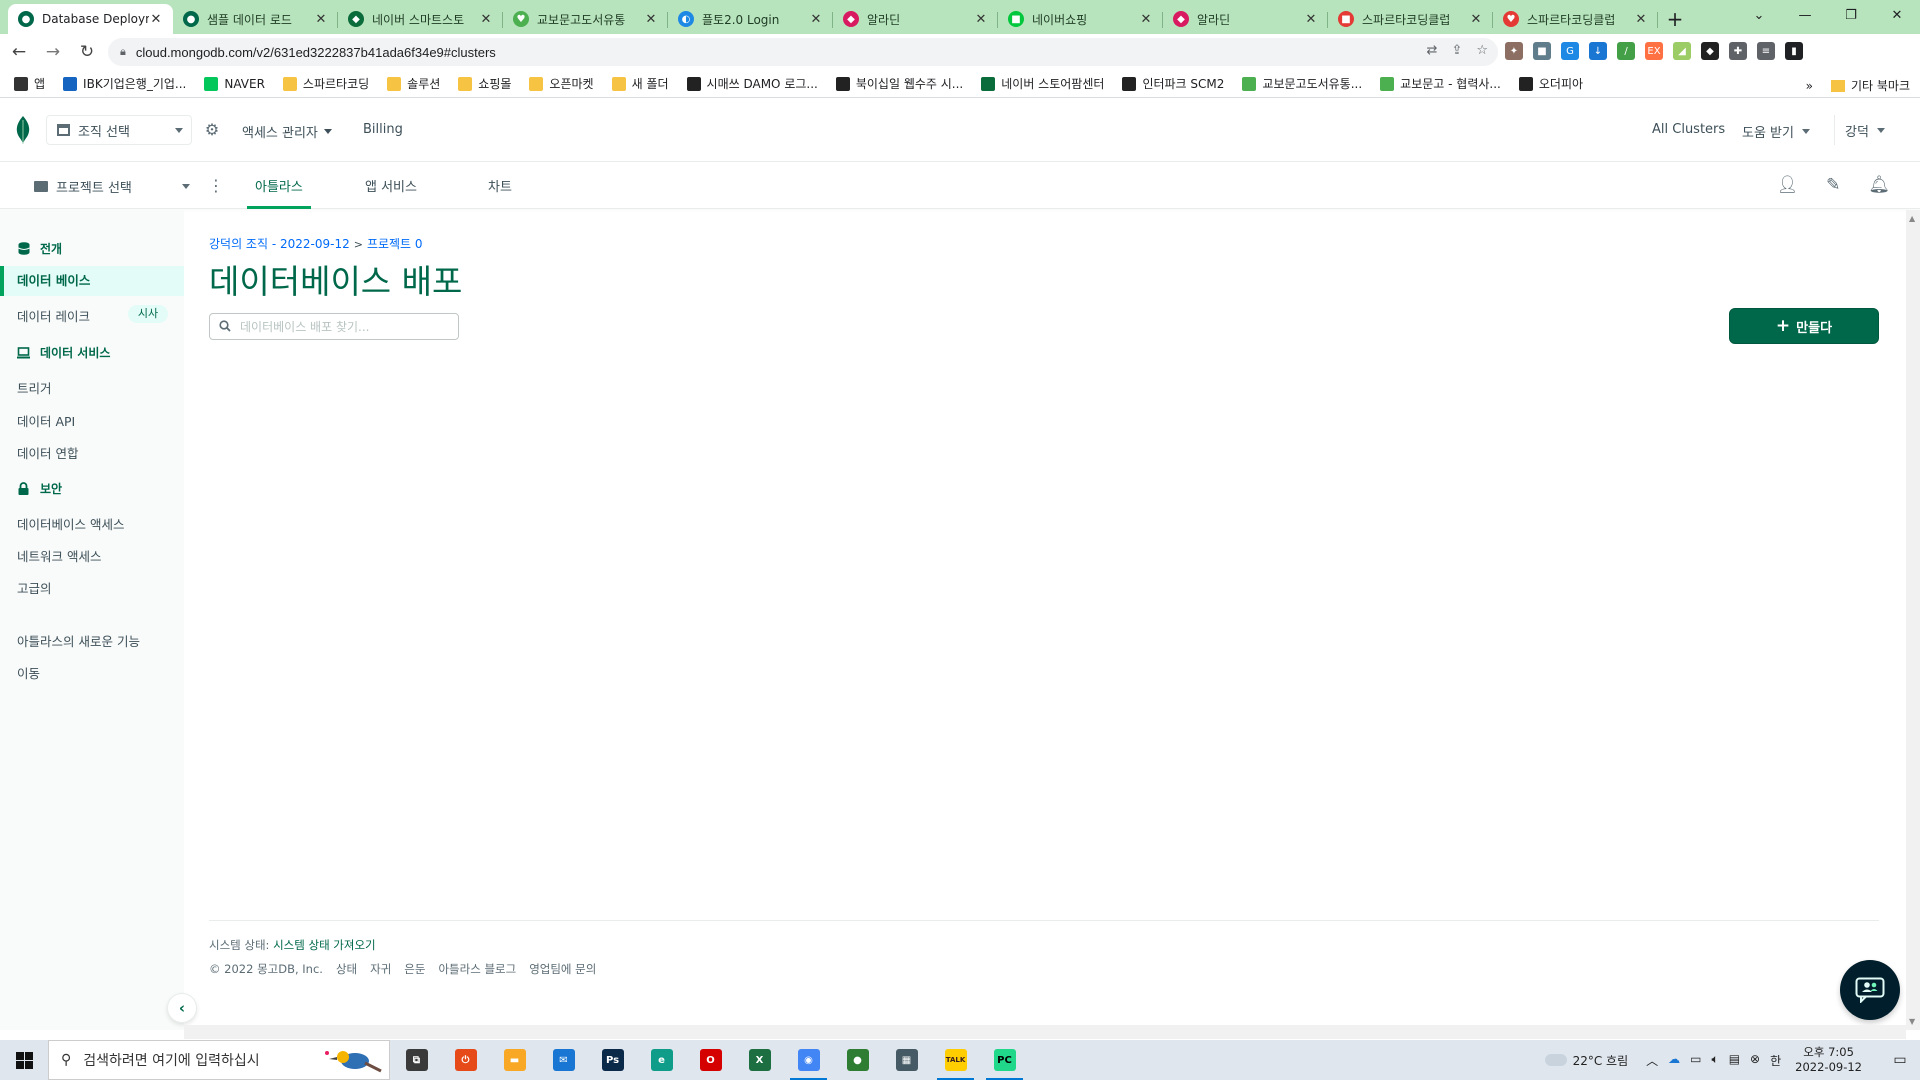 The image size is (1920, 1080). I want to click on create-button: + 만들다, so click(1804, 326).